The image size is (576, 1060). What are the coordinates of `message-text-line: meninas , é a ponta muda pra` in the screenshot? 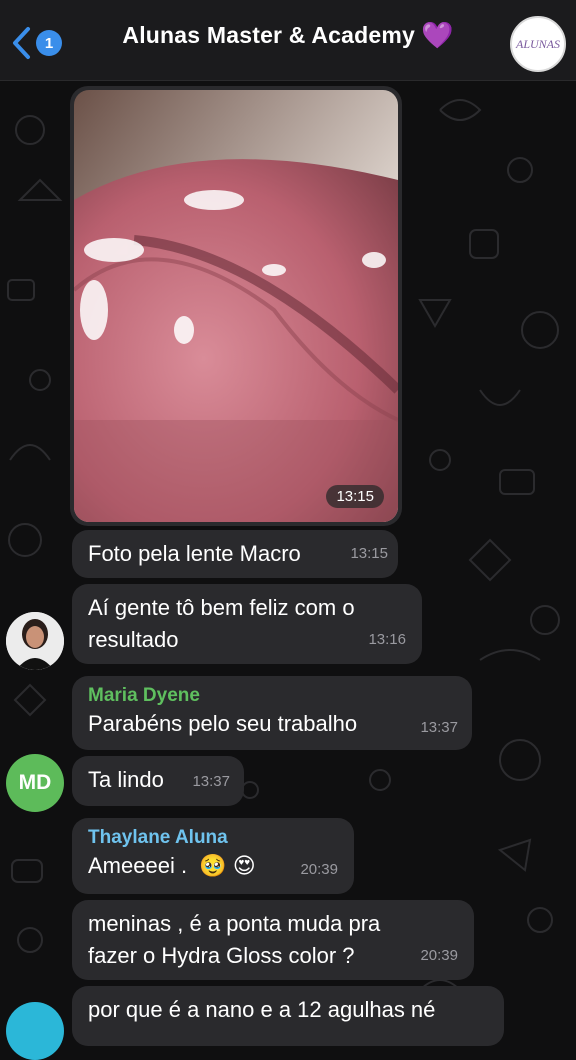 It's located at (234, 923).